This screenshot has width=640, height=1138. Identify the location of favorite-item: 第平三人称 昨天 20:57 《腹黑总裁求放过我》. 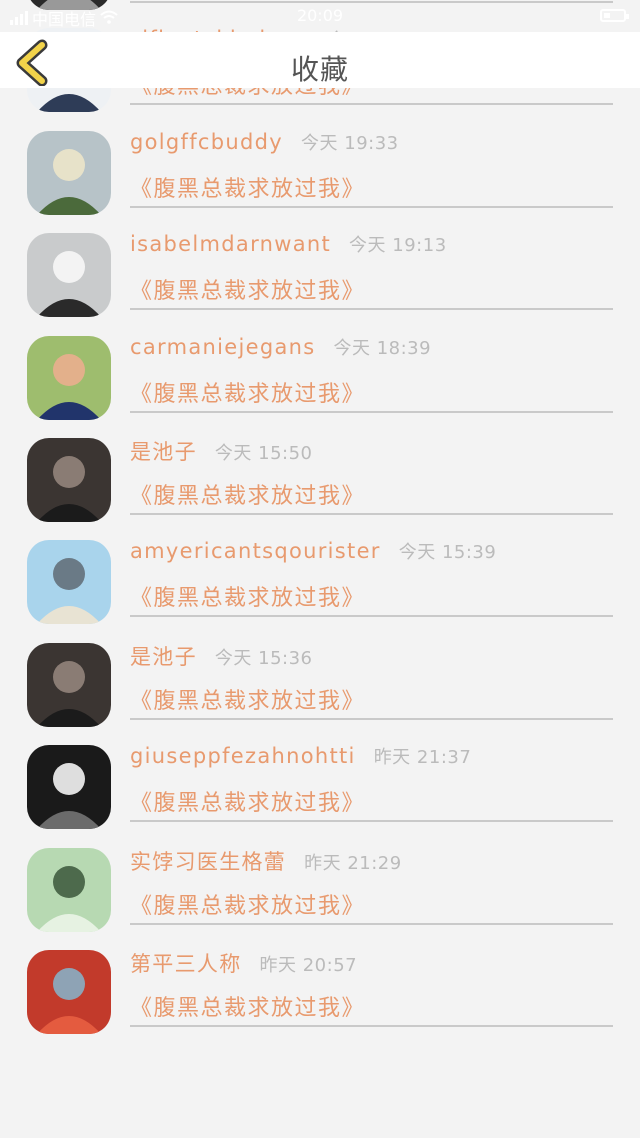
(320, 989).